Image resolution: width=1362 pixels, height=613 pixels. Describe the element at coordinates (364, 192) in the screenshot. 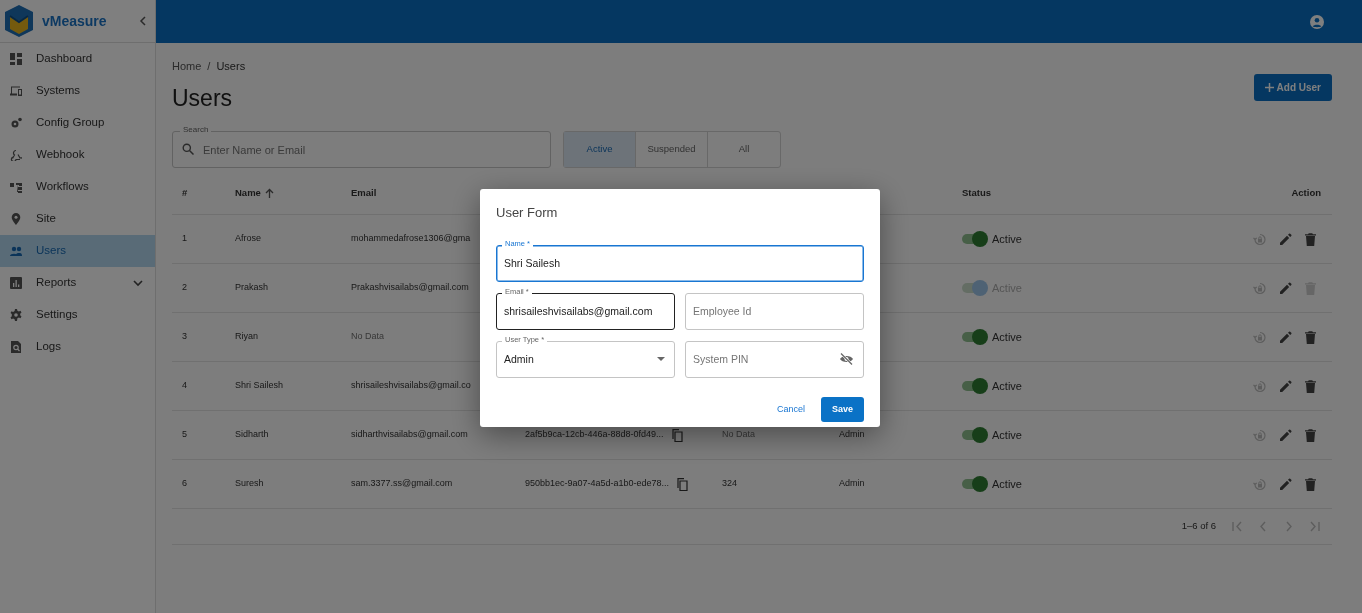

I see `column-header: Email` at that location.